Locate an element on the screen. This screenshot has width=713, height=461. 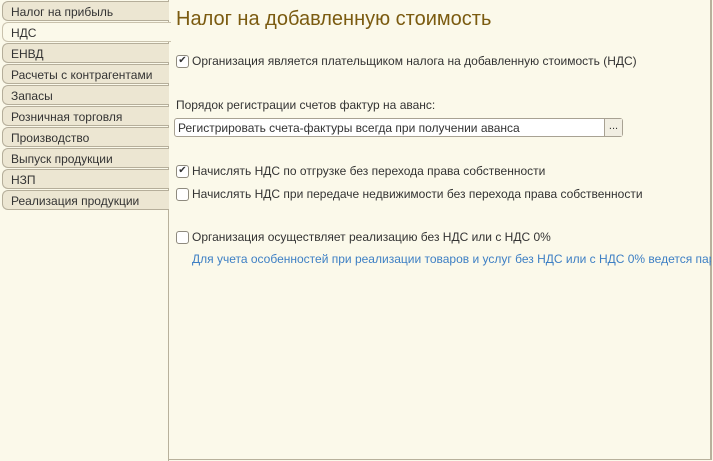
tab-inventory: Запасы is located at coordinates (85, 95).